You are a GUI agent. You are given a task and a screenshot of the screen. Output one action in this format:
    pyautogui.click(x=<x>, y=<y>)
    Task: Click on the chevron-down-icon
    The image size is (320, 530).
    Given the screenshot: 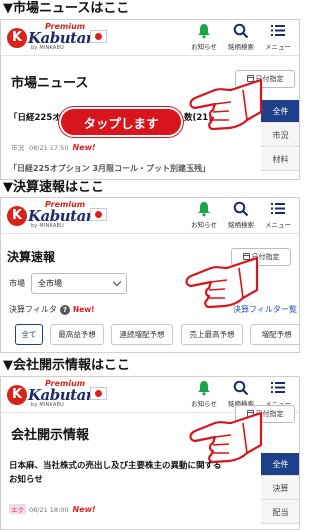 What is the action you would take?
    pyautogui.click(x=117, y=282)
    